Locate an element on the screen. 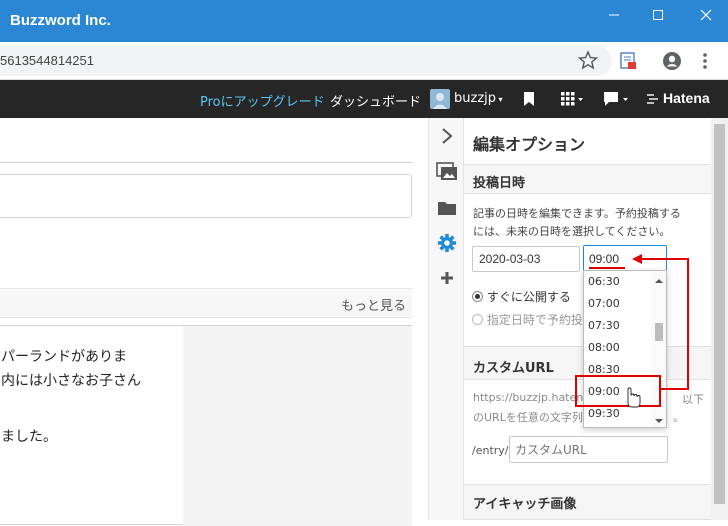 The height and width of the screenshot is (526, 728). radio-checked-icon is located at coordinates (477, 296).